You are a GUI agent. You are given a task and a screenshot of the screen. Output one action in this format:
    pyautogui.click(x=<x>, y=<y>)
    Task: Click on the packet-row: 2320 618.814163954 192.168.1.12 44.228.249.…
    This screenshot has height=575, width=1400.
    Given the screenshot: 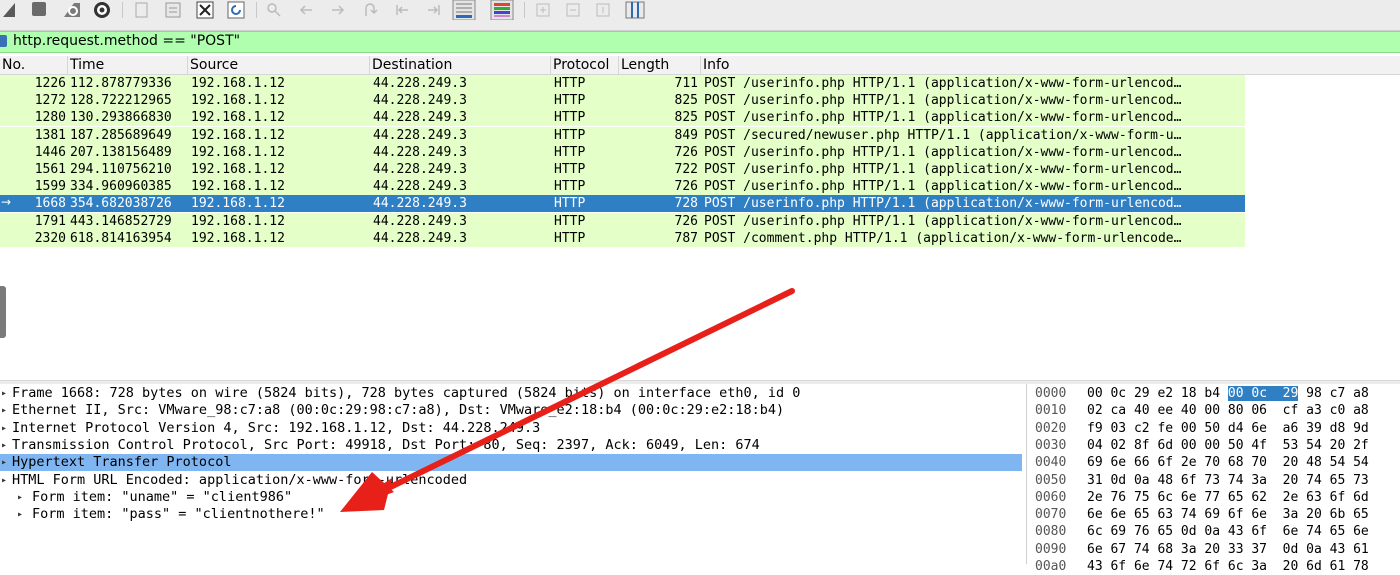 What is the action you would take?
    pyautogui.click(x=622, y=238)
    